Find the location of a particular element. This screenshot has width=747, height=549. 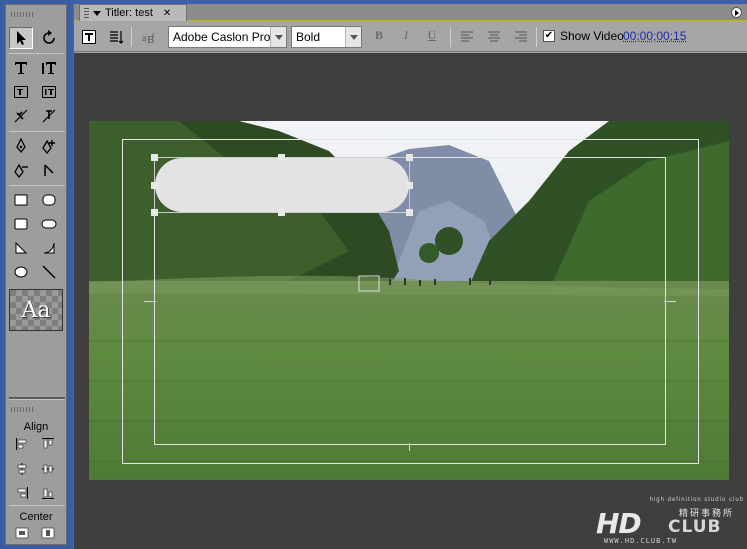

center-vertical-button is located at coordinates (48, 533).